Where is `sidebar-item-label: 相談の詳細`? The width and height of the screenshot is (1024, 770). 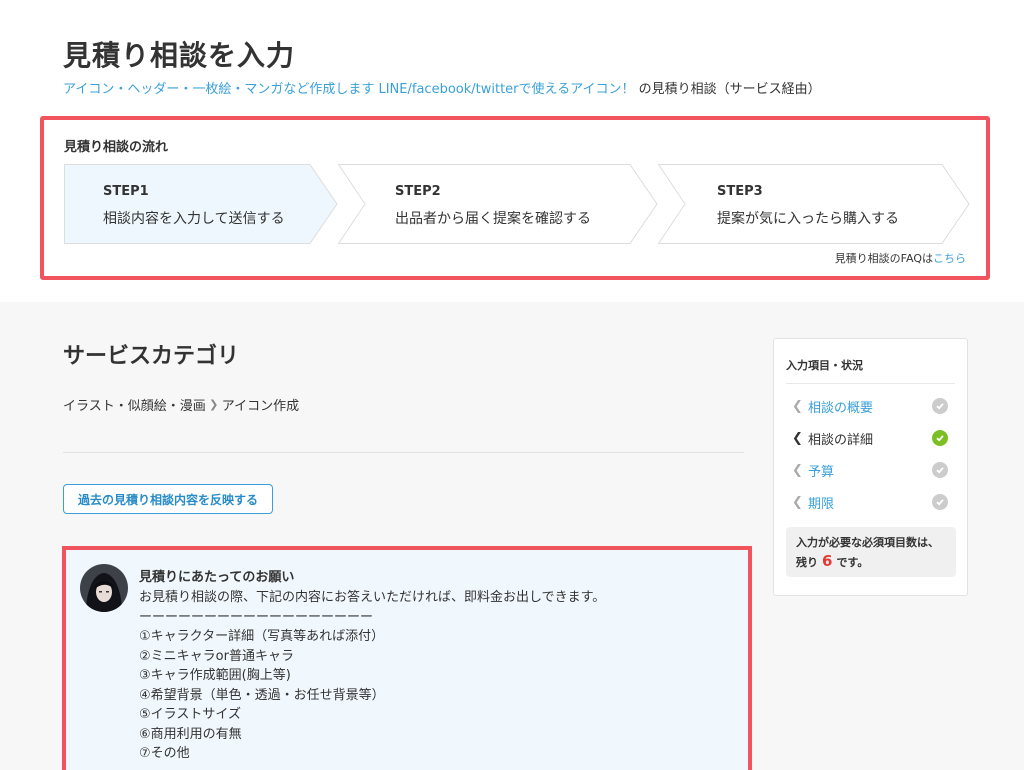
sidebar-item-label: 相談の詳細 is located at coordinates (841, 440).